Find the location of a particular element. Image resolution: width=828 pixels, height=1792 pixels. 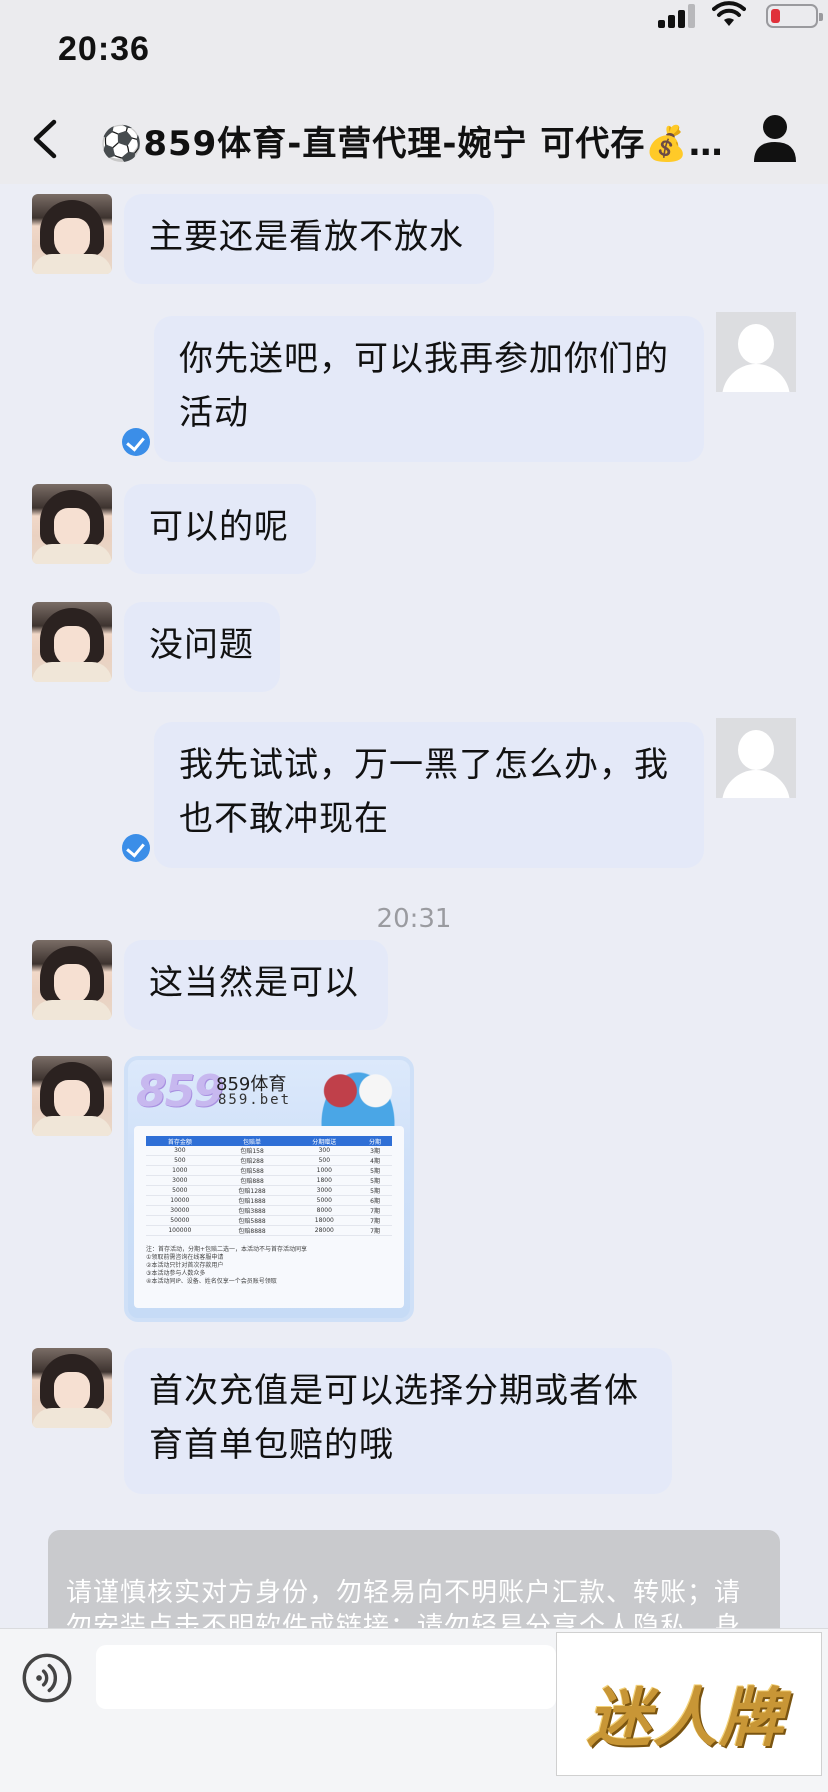

promo-col-header: 首存金额 is located at coordinates (180, 1141).